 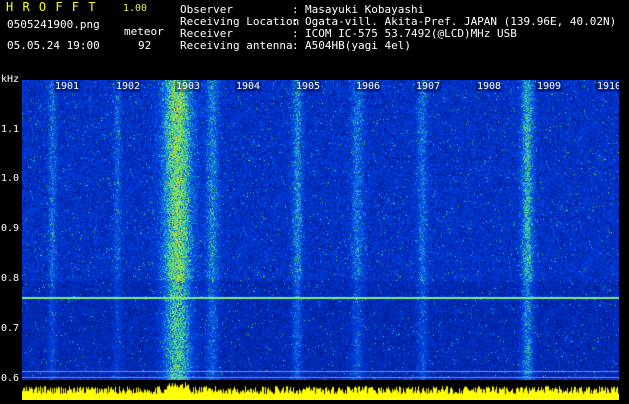 I want to click on time-tick: 1901, so click(x=67, y=86).